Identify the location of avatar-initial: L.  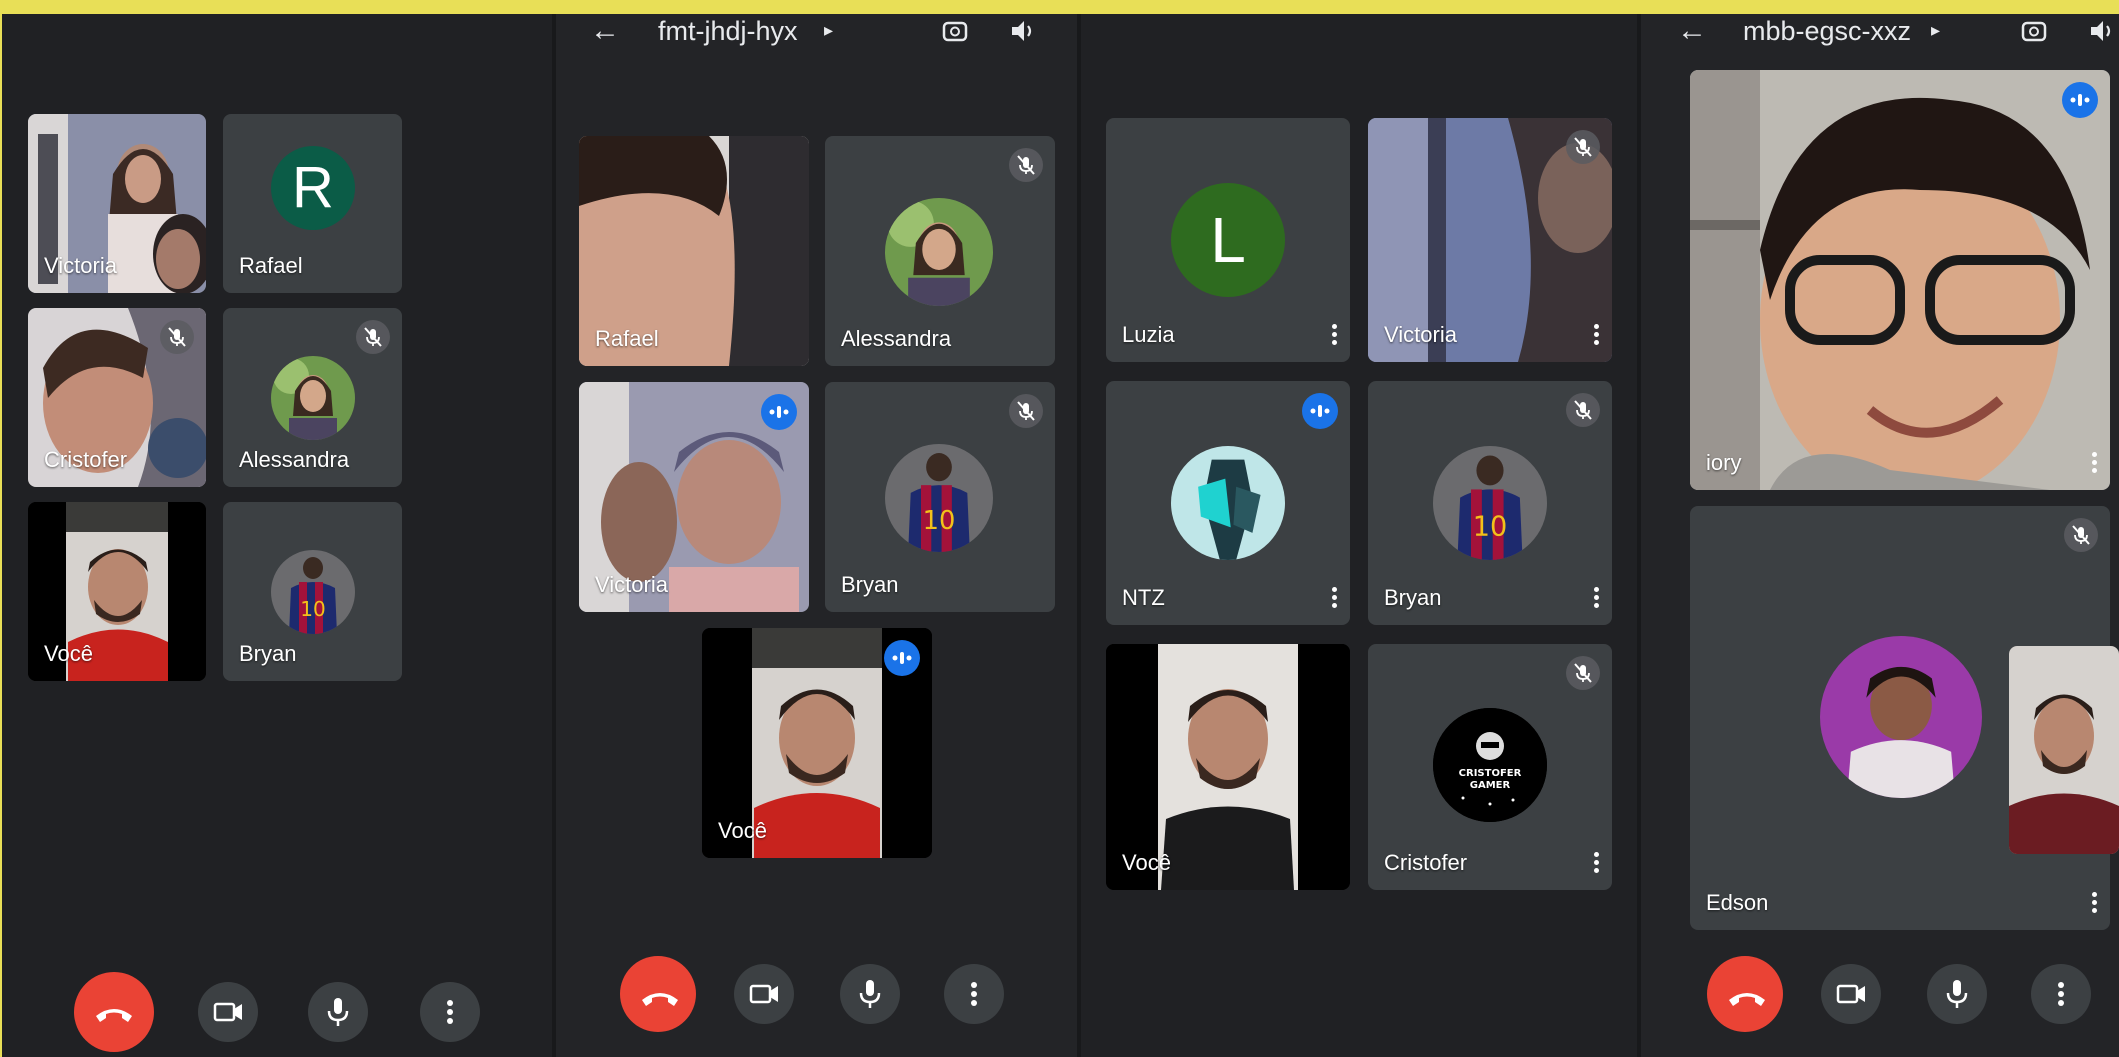
(1228, 240).